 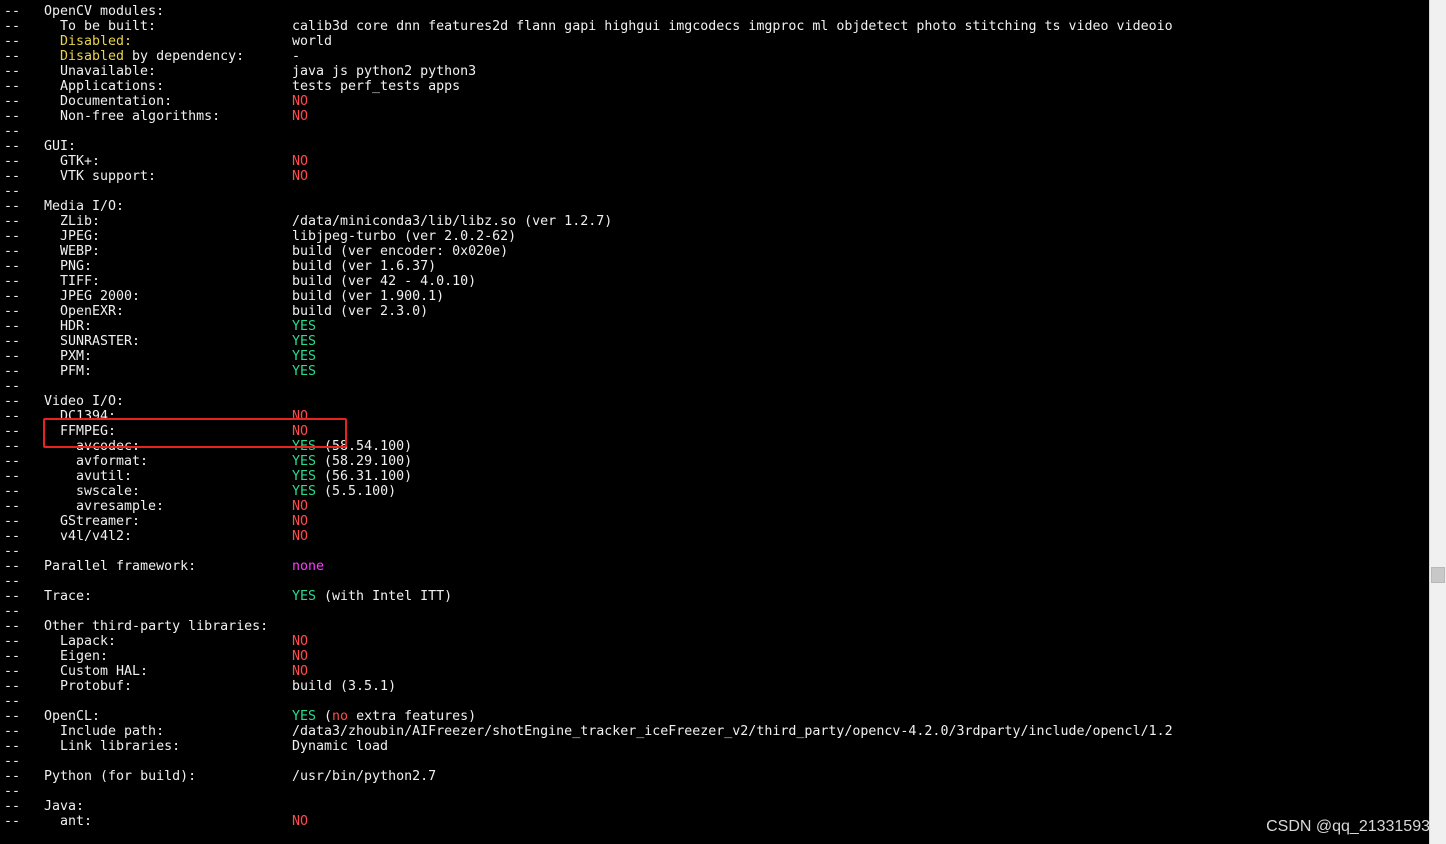 What do you see at coordinates (714, 341) in the screenshot?
I see `terminal-line: -- SUNRASTER: YES` at bounding box center [714, 341].